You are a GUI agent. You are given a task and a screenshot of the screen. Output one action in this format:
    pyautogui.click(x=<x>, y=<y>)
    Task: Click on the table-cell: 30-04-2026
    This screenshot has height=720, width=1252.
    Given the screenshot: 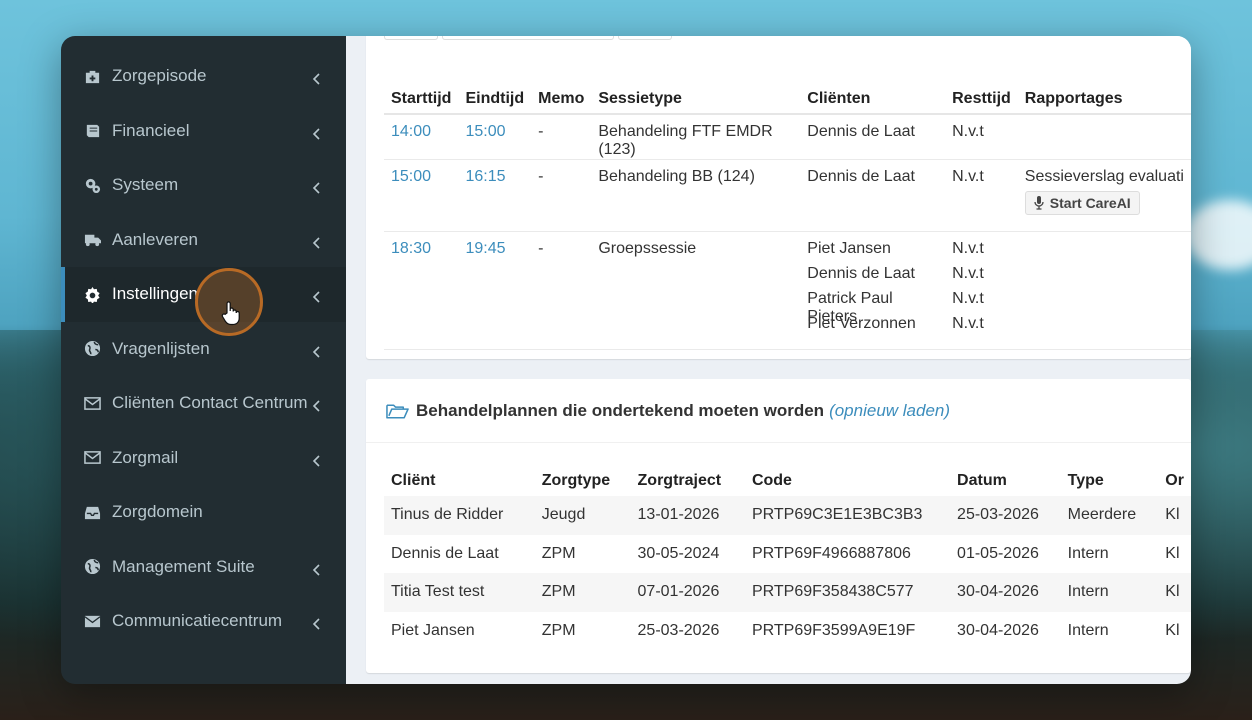 What is the action you would take?
    pyautogui.click(x=998, y=630)
    